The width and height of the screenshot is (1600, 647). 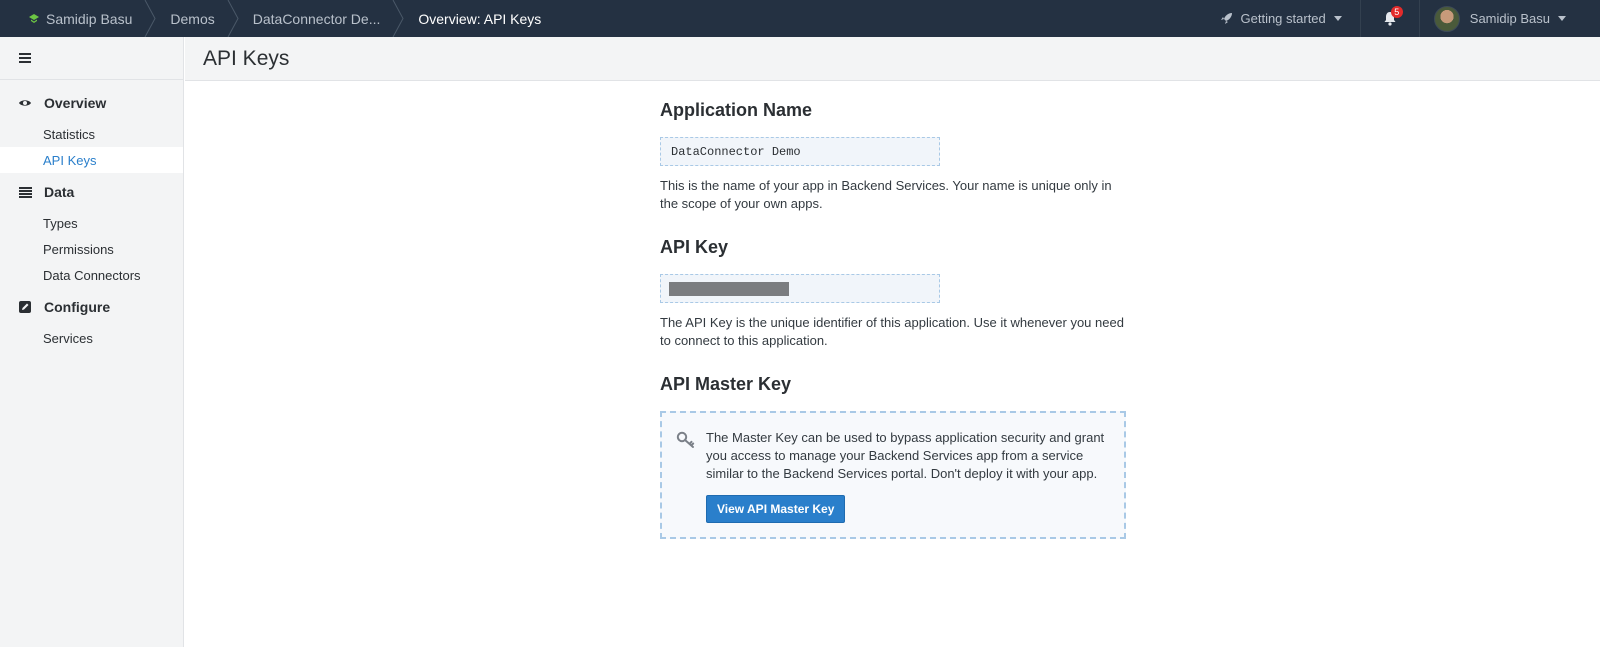 What do you see at coordinates (1389, 18) in the screenshot?
I see `notifications-button: 5` at bounding box center [1389, 18].